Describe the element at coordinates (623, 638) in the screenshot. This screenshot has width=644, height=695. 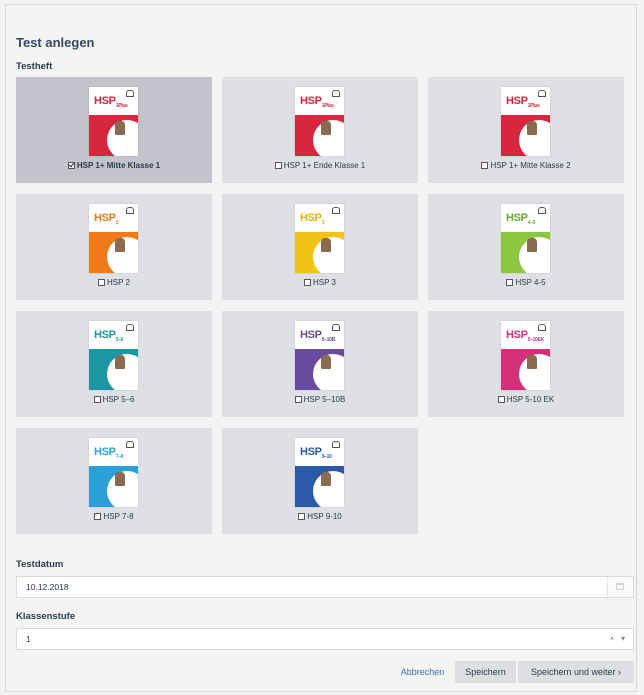
I see `chevron-down-icon: ▾` at that location.